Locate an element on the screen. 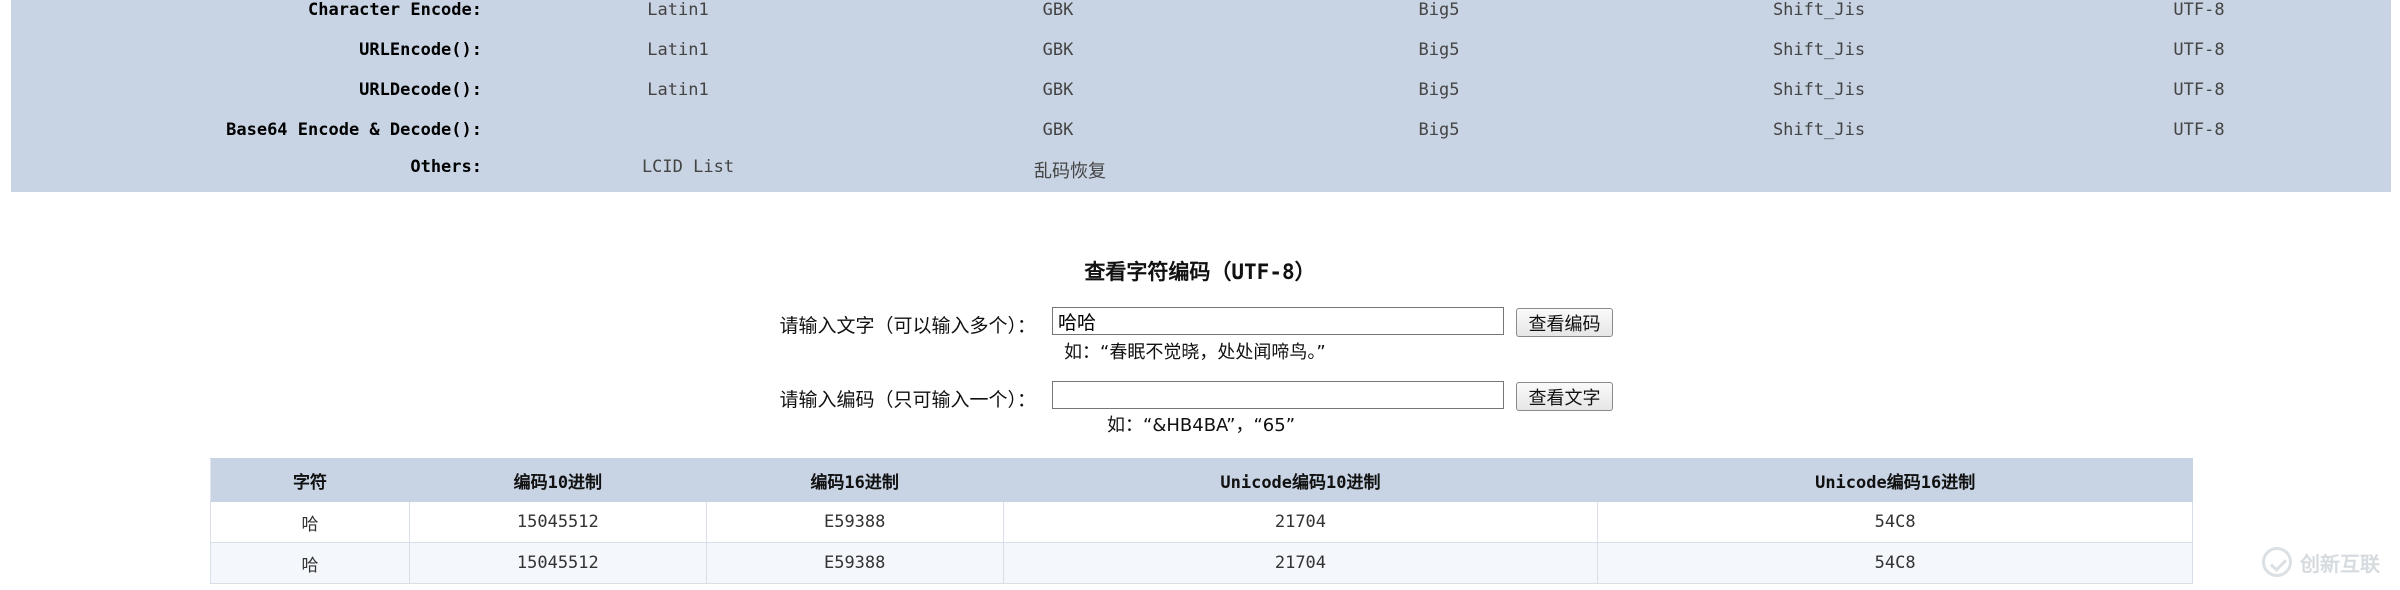 This screenshot has height=590, width=2400. watermark: 创新互联 is located at coordinates (2321, 562).